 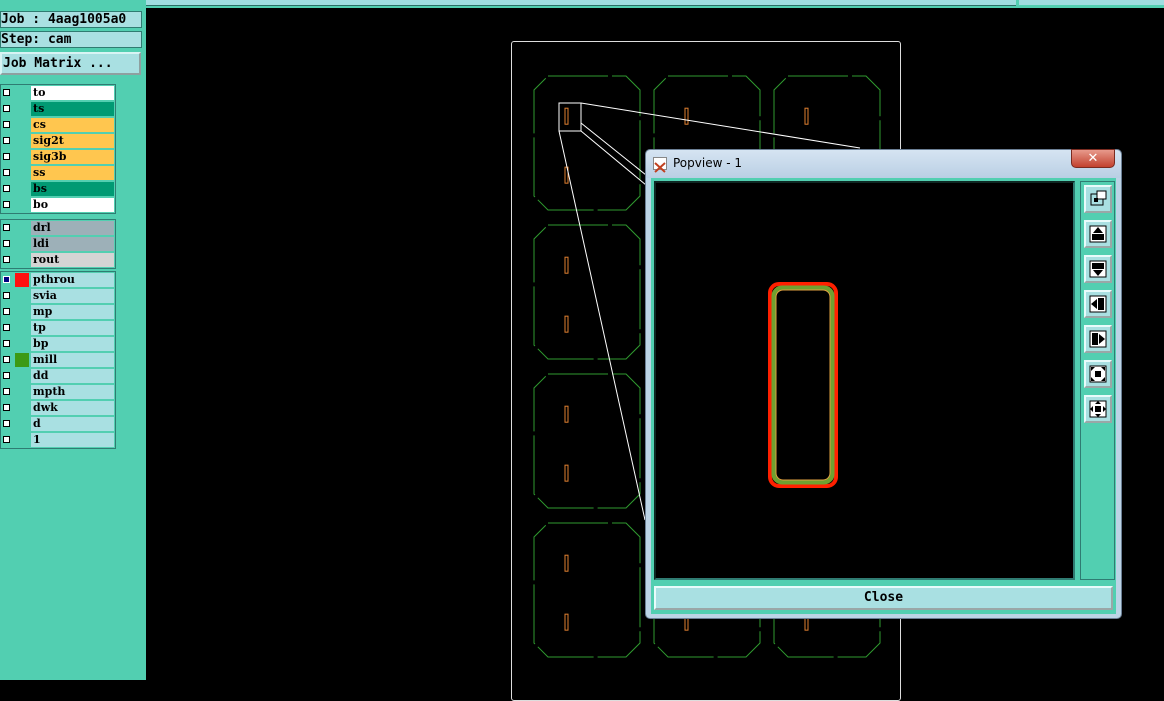 I want to click on zoom-line-mid, so click(x=613, y=149).